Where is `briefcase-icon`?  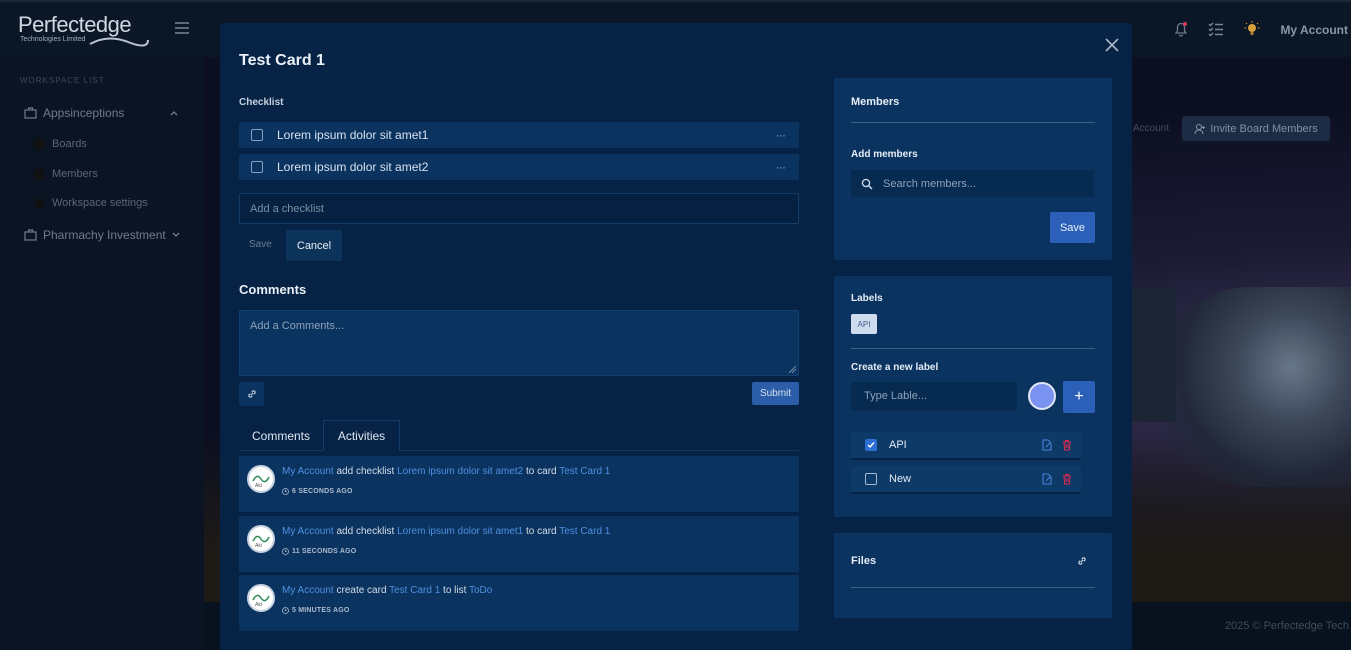 briefcase-icon is located at coordinates (30, 113).